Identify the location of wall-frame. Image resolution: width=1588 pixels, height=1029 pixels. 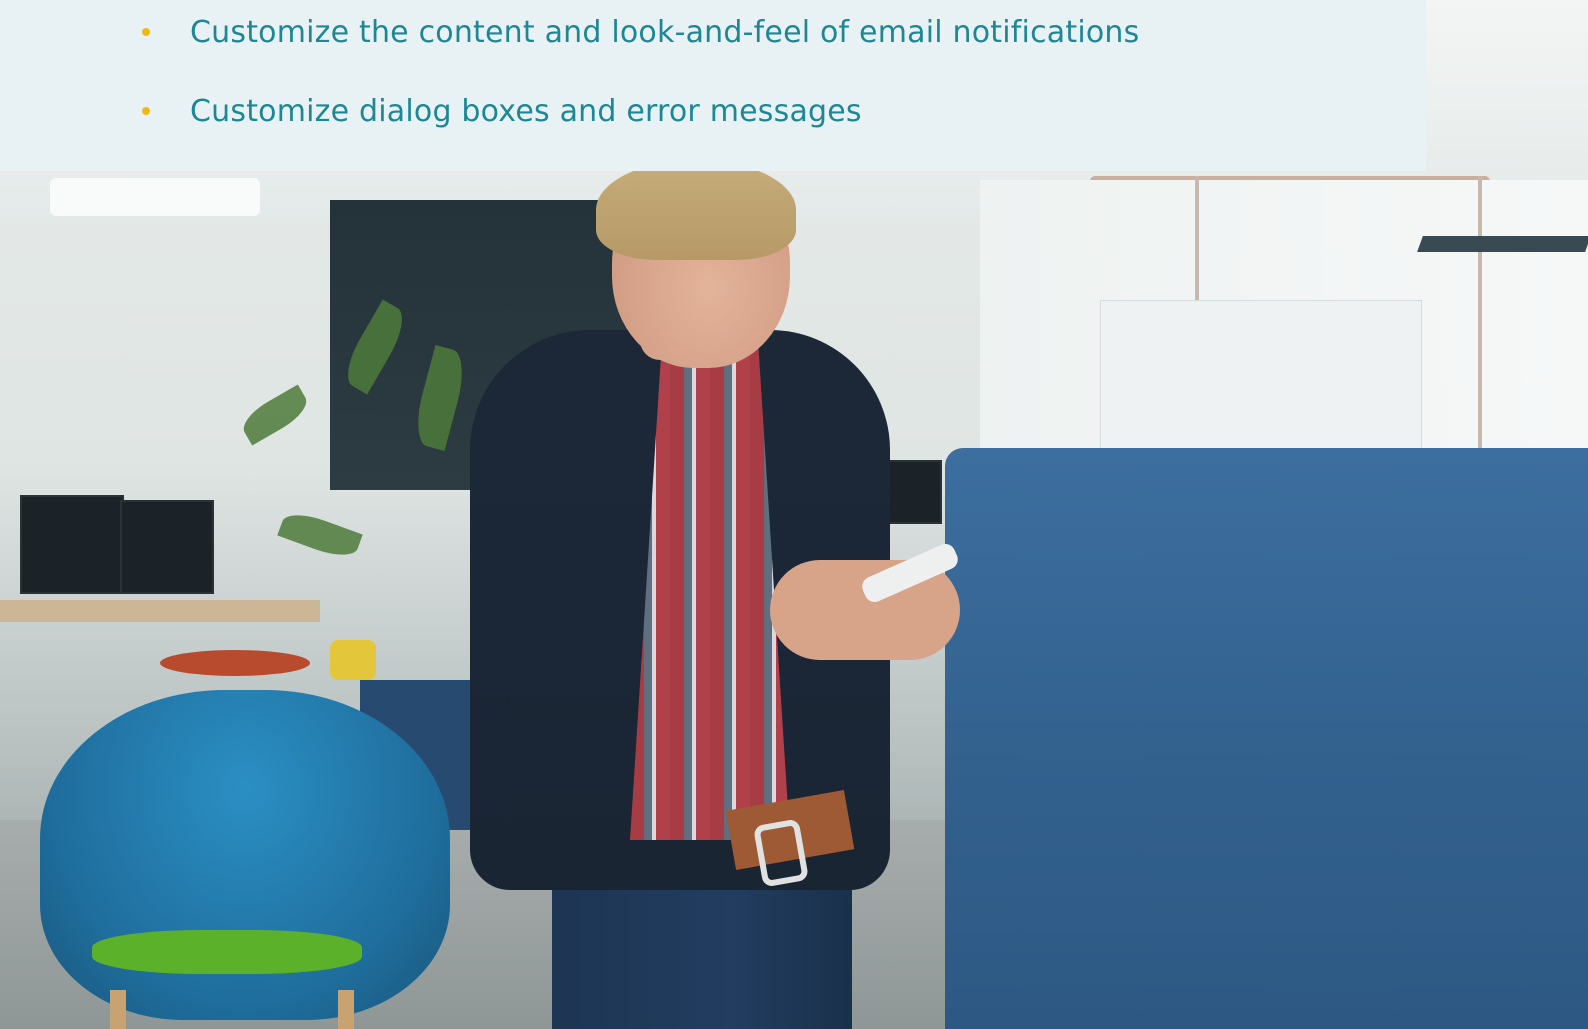
(1480, 316).